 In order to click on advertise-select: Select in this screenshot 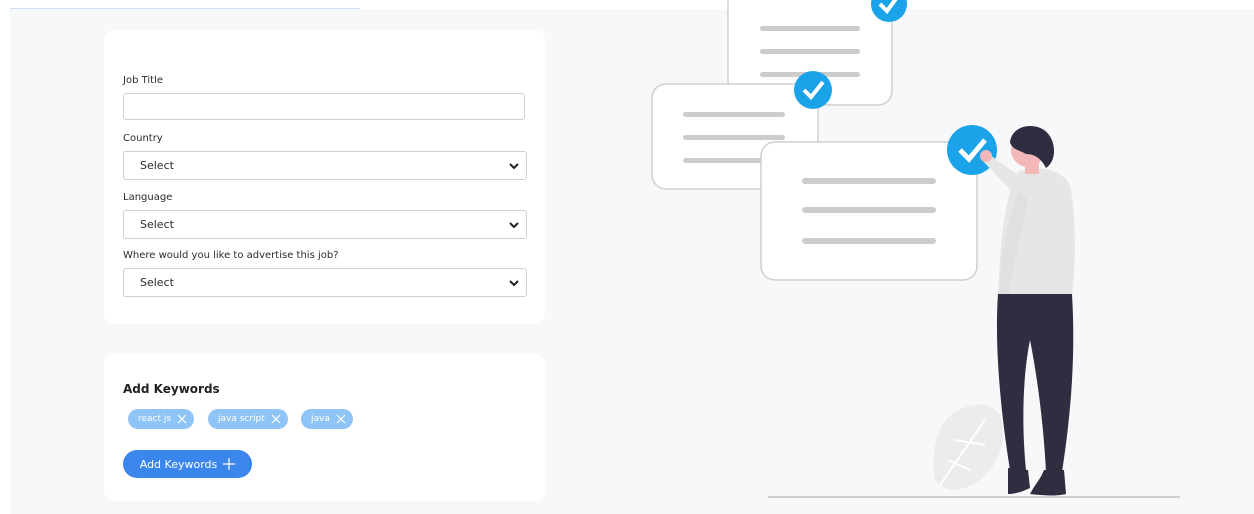, I will do `click(325, 282)`.